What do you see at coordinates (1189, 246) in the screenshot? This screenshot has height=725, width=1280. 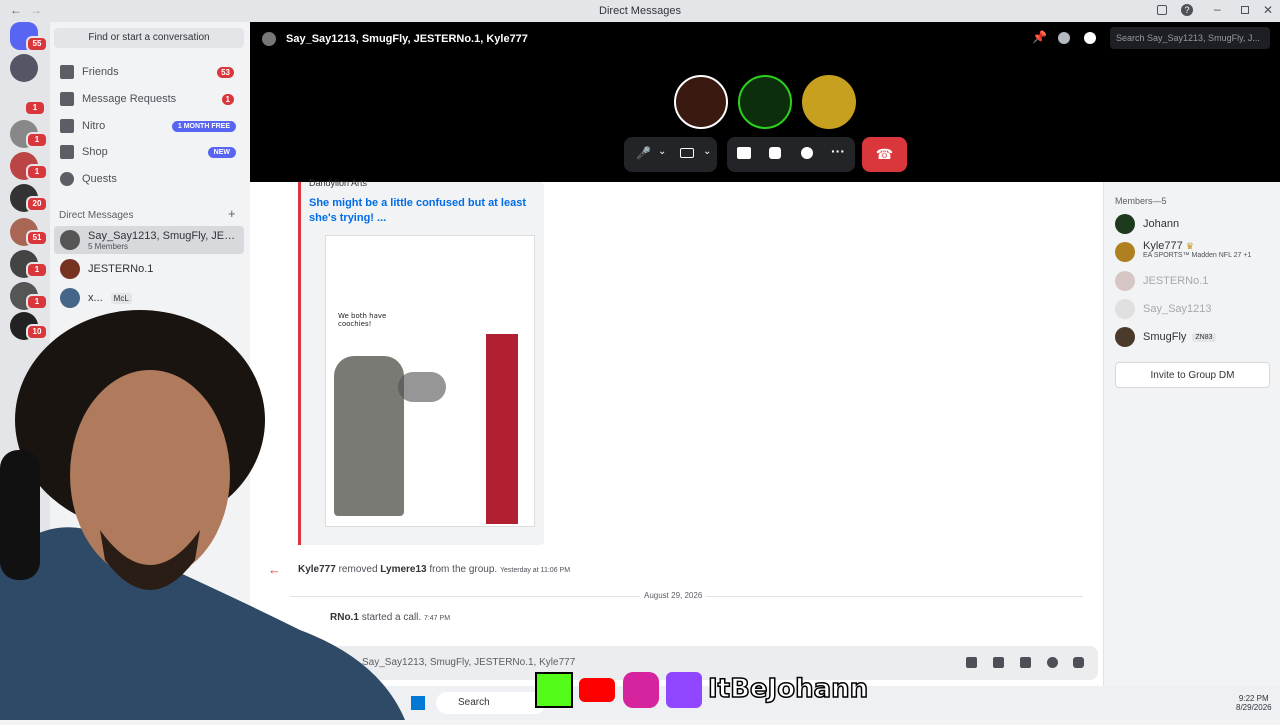 I see `crown-icon: ♛` at bounding box center [1189, 246].